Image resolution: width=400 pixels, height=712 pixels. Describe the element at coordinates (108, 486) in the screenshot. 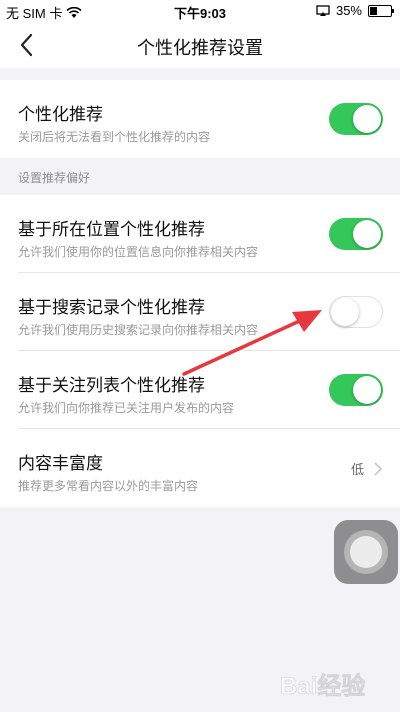

I see `setting-subtitle: 推荐更多常看内容以外的丰富内容` at that location.